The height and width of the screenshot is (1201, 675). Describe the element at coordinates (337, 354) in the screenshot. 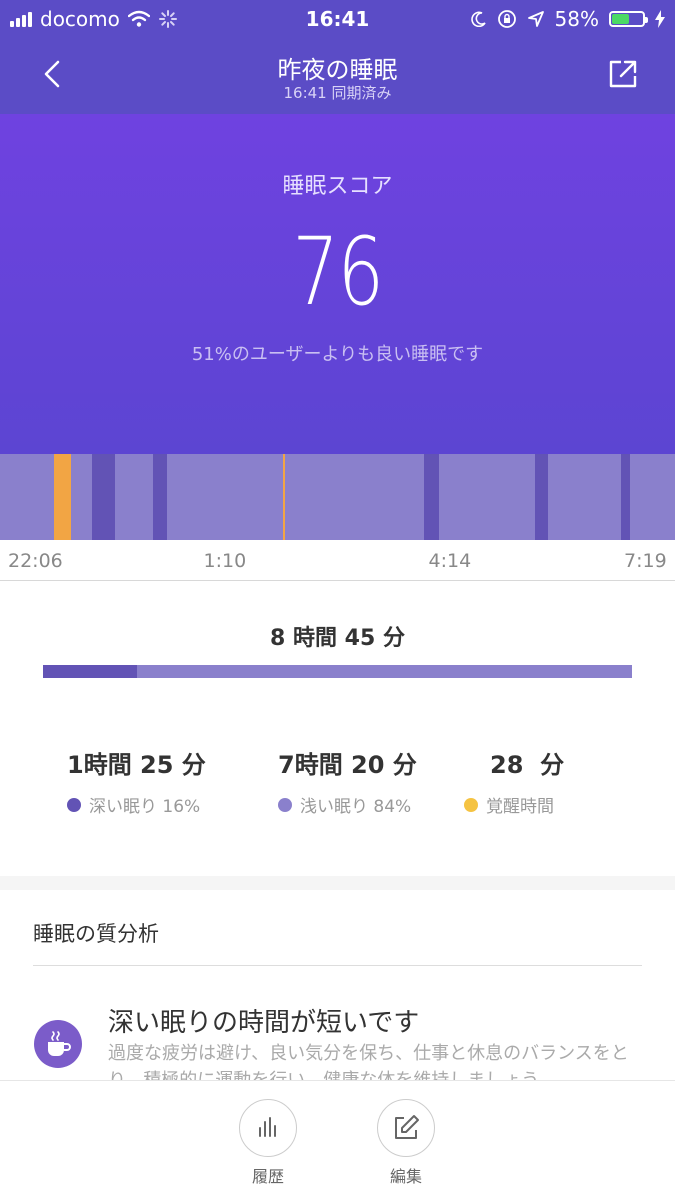

I see `score-comparison: 51%のユーザーよりも良い睡眠です` at that location.